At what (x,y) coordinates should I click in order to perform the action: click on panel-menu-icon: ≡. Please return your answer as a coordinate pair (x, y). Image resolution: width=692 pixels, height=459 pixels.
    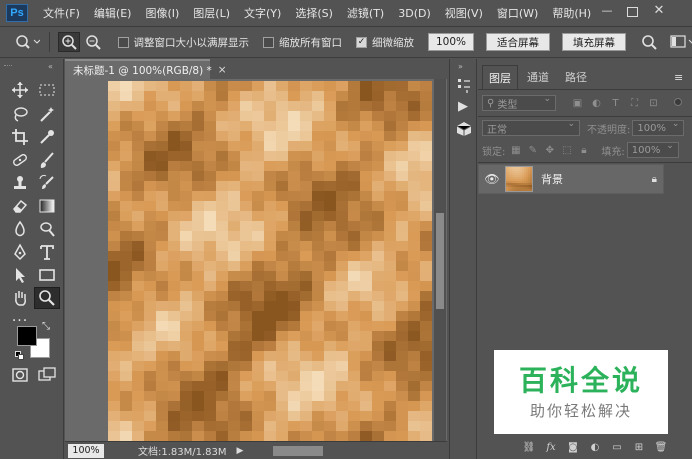
    Looking at the image, I should click on (678, 77).